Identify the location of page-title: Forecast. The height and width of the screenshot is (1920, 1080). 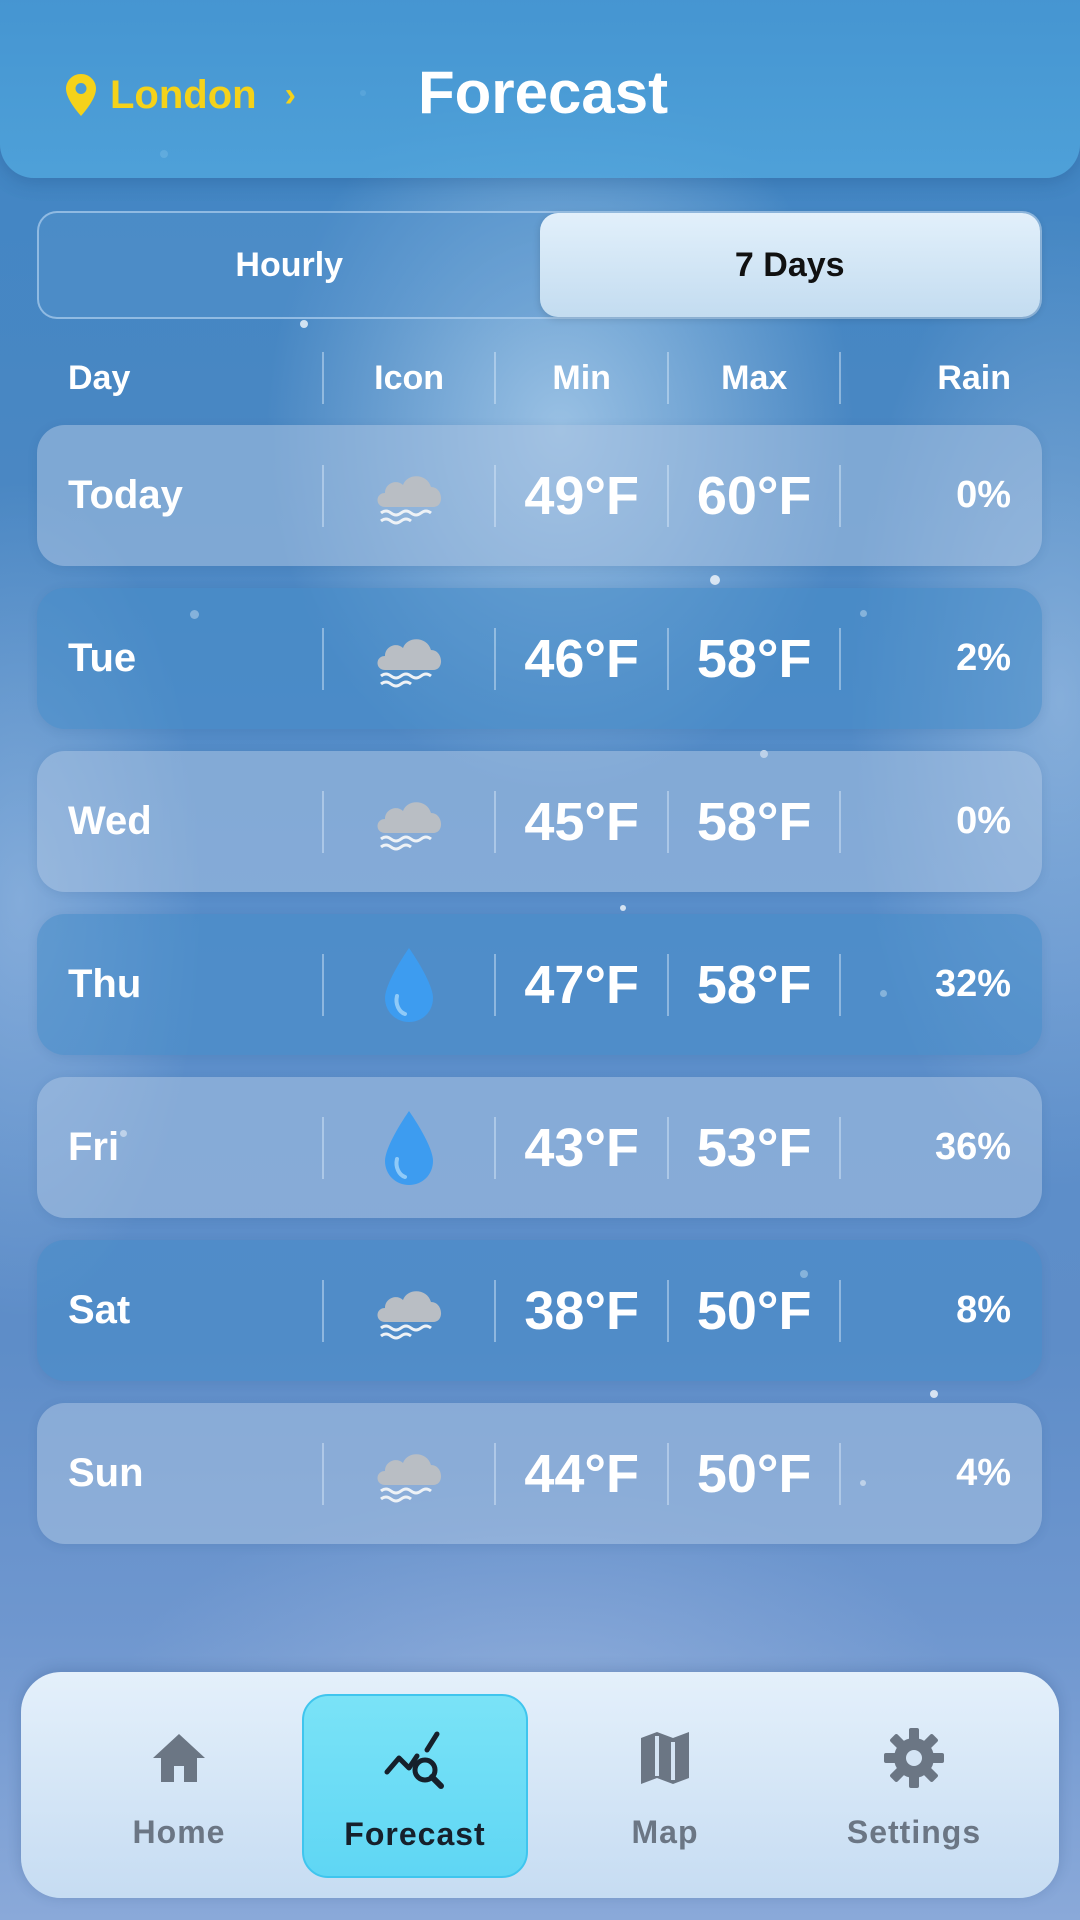
(543, 92).